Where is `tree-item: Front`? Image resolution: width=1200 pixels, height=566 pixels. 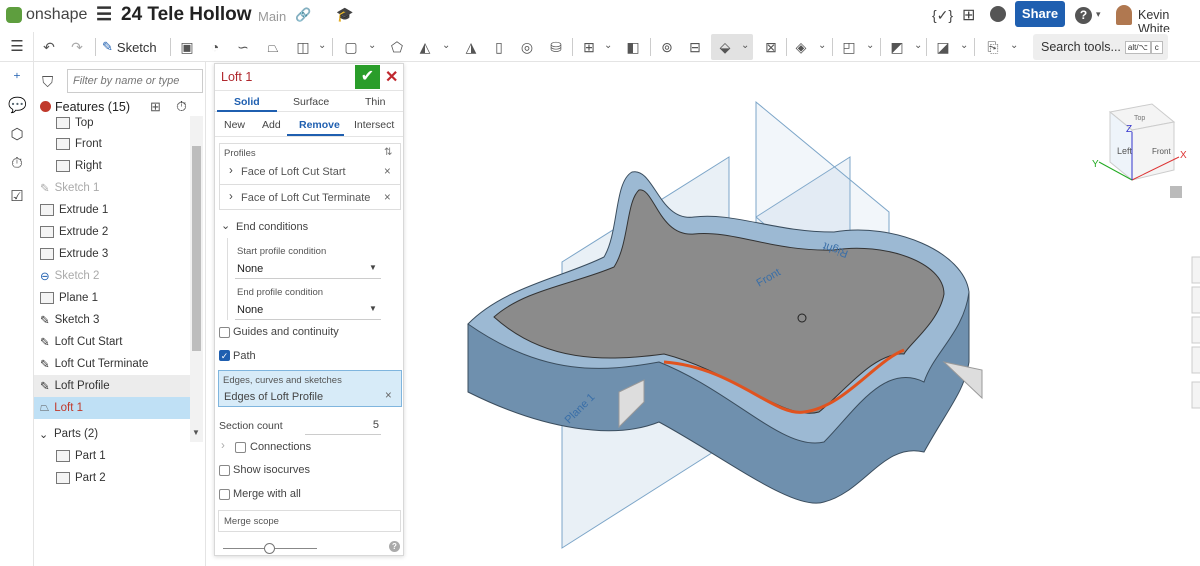
tree-item: Front is located at coordinates (112, 144).